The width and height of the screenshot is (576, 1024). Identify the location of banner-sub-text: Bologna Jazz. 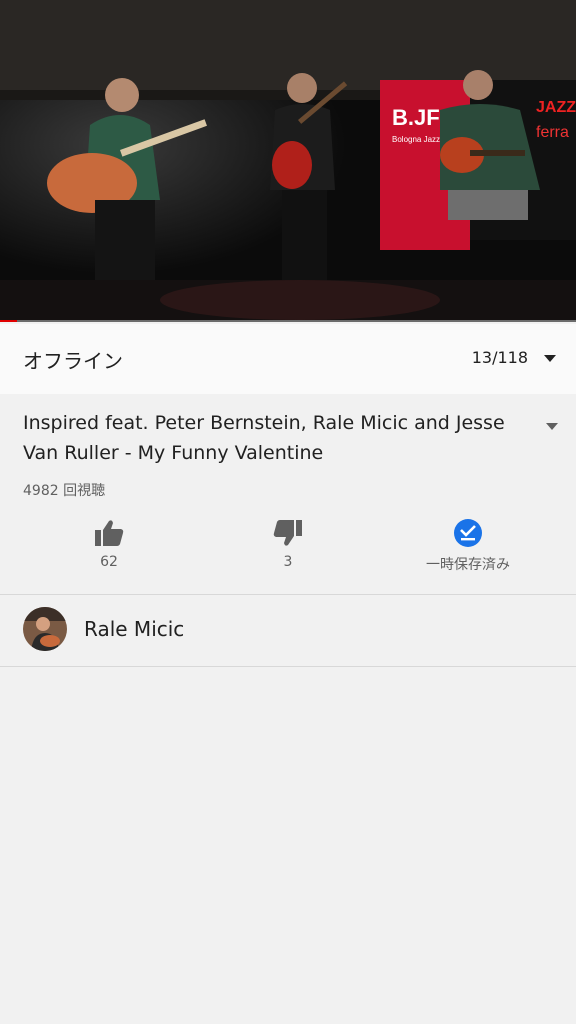
(416, 139).